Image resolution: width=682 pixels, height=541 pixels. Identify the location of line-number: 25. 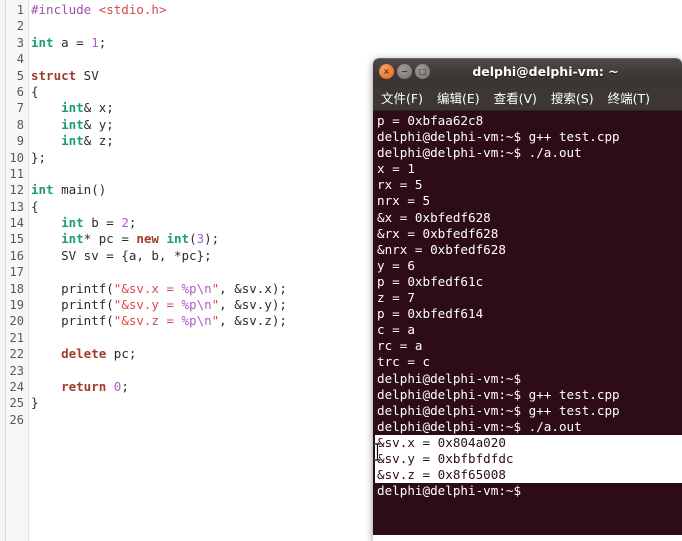
(16, 403).